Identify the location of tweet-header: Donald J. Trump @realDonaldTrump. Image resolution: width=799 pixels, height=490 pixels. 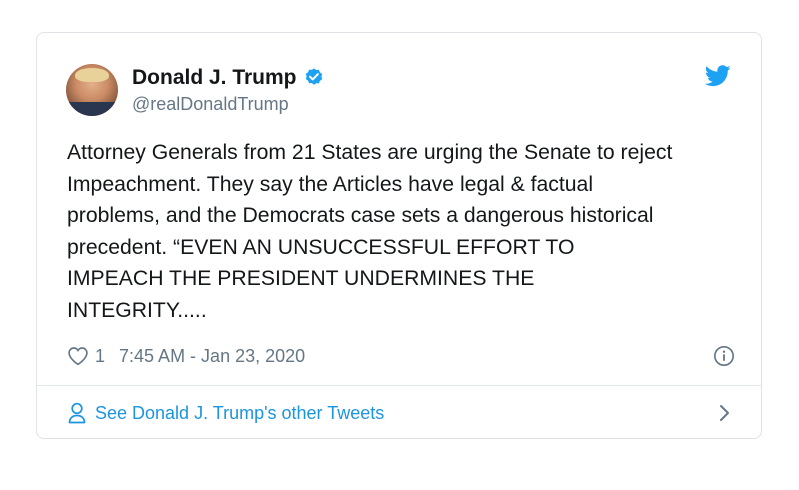
(195, 90).